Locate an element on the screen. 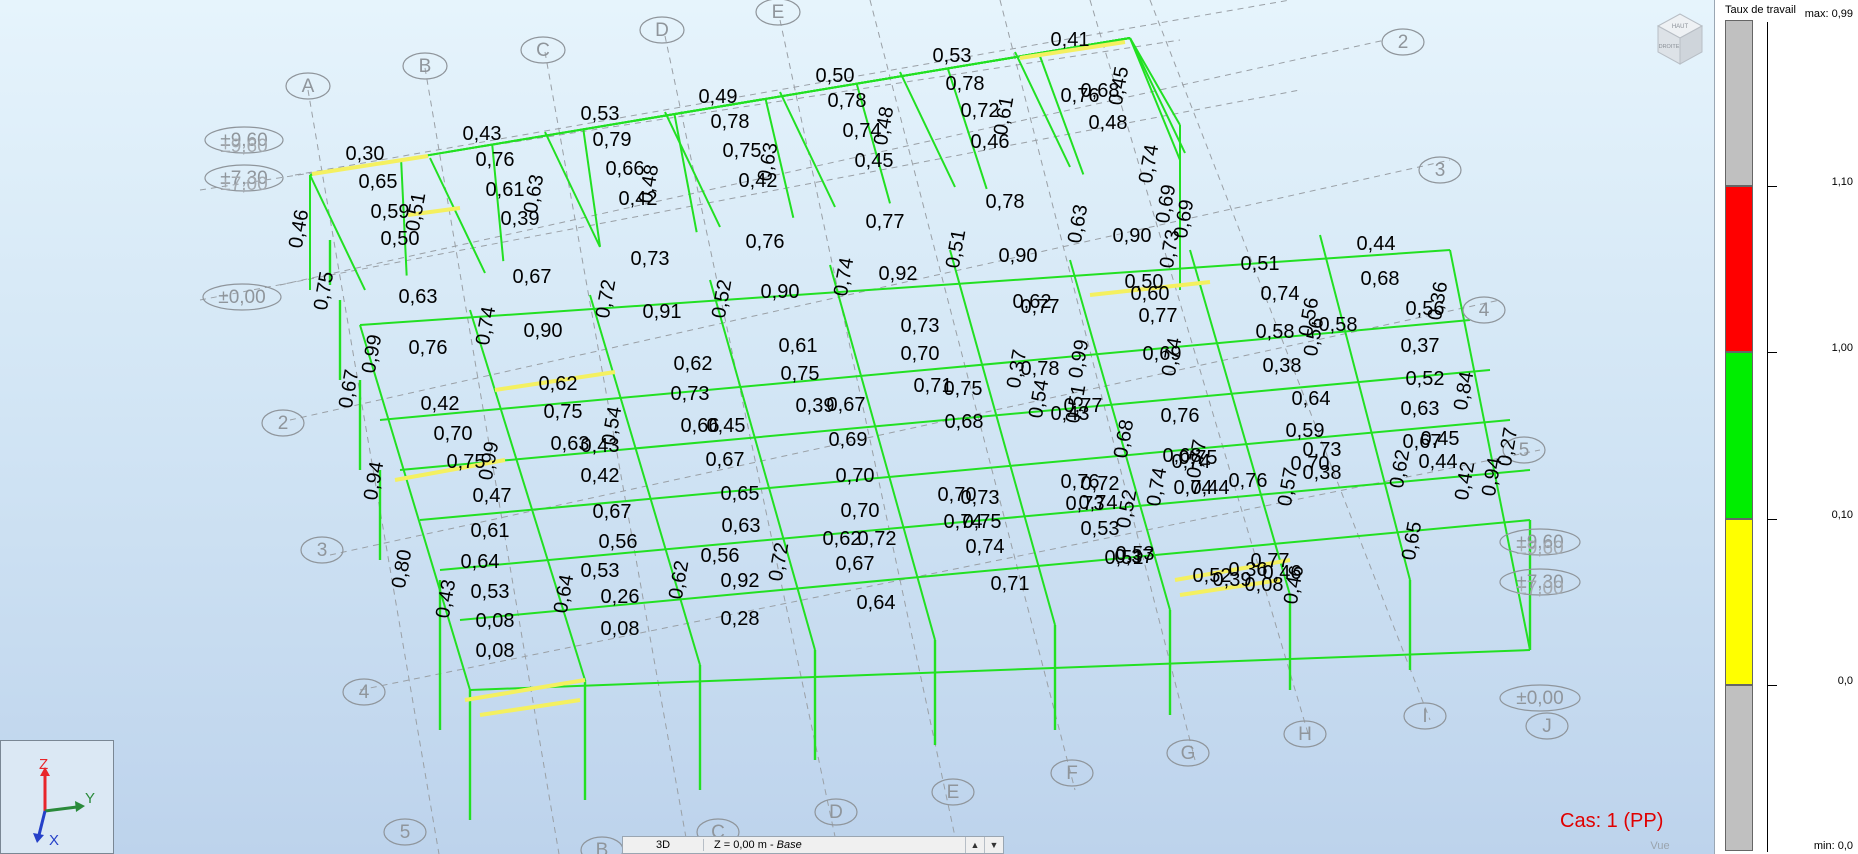  grid-bubble-right-number: 2 is located at coordinates (1403, 42).